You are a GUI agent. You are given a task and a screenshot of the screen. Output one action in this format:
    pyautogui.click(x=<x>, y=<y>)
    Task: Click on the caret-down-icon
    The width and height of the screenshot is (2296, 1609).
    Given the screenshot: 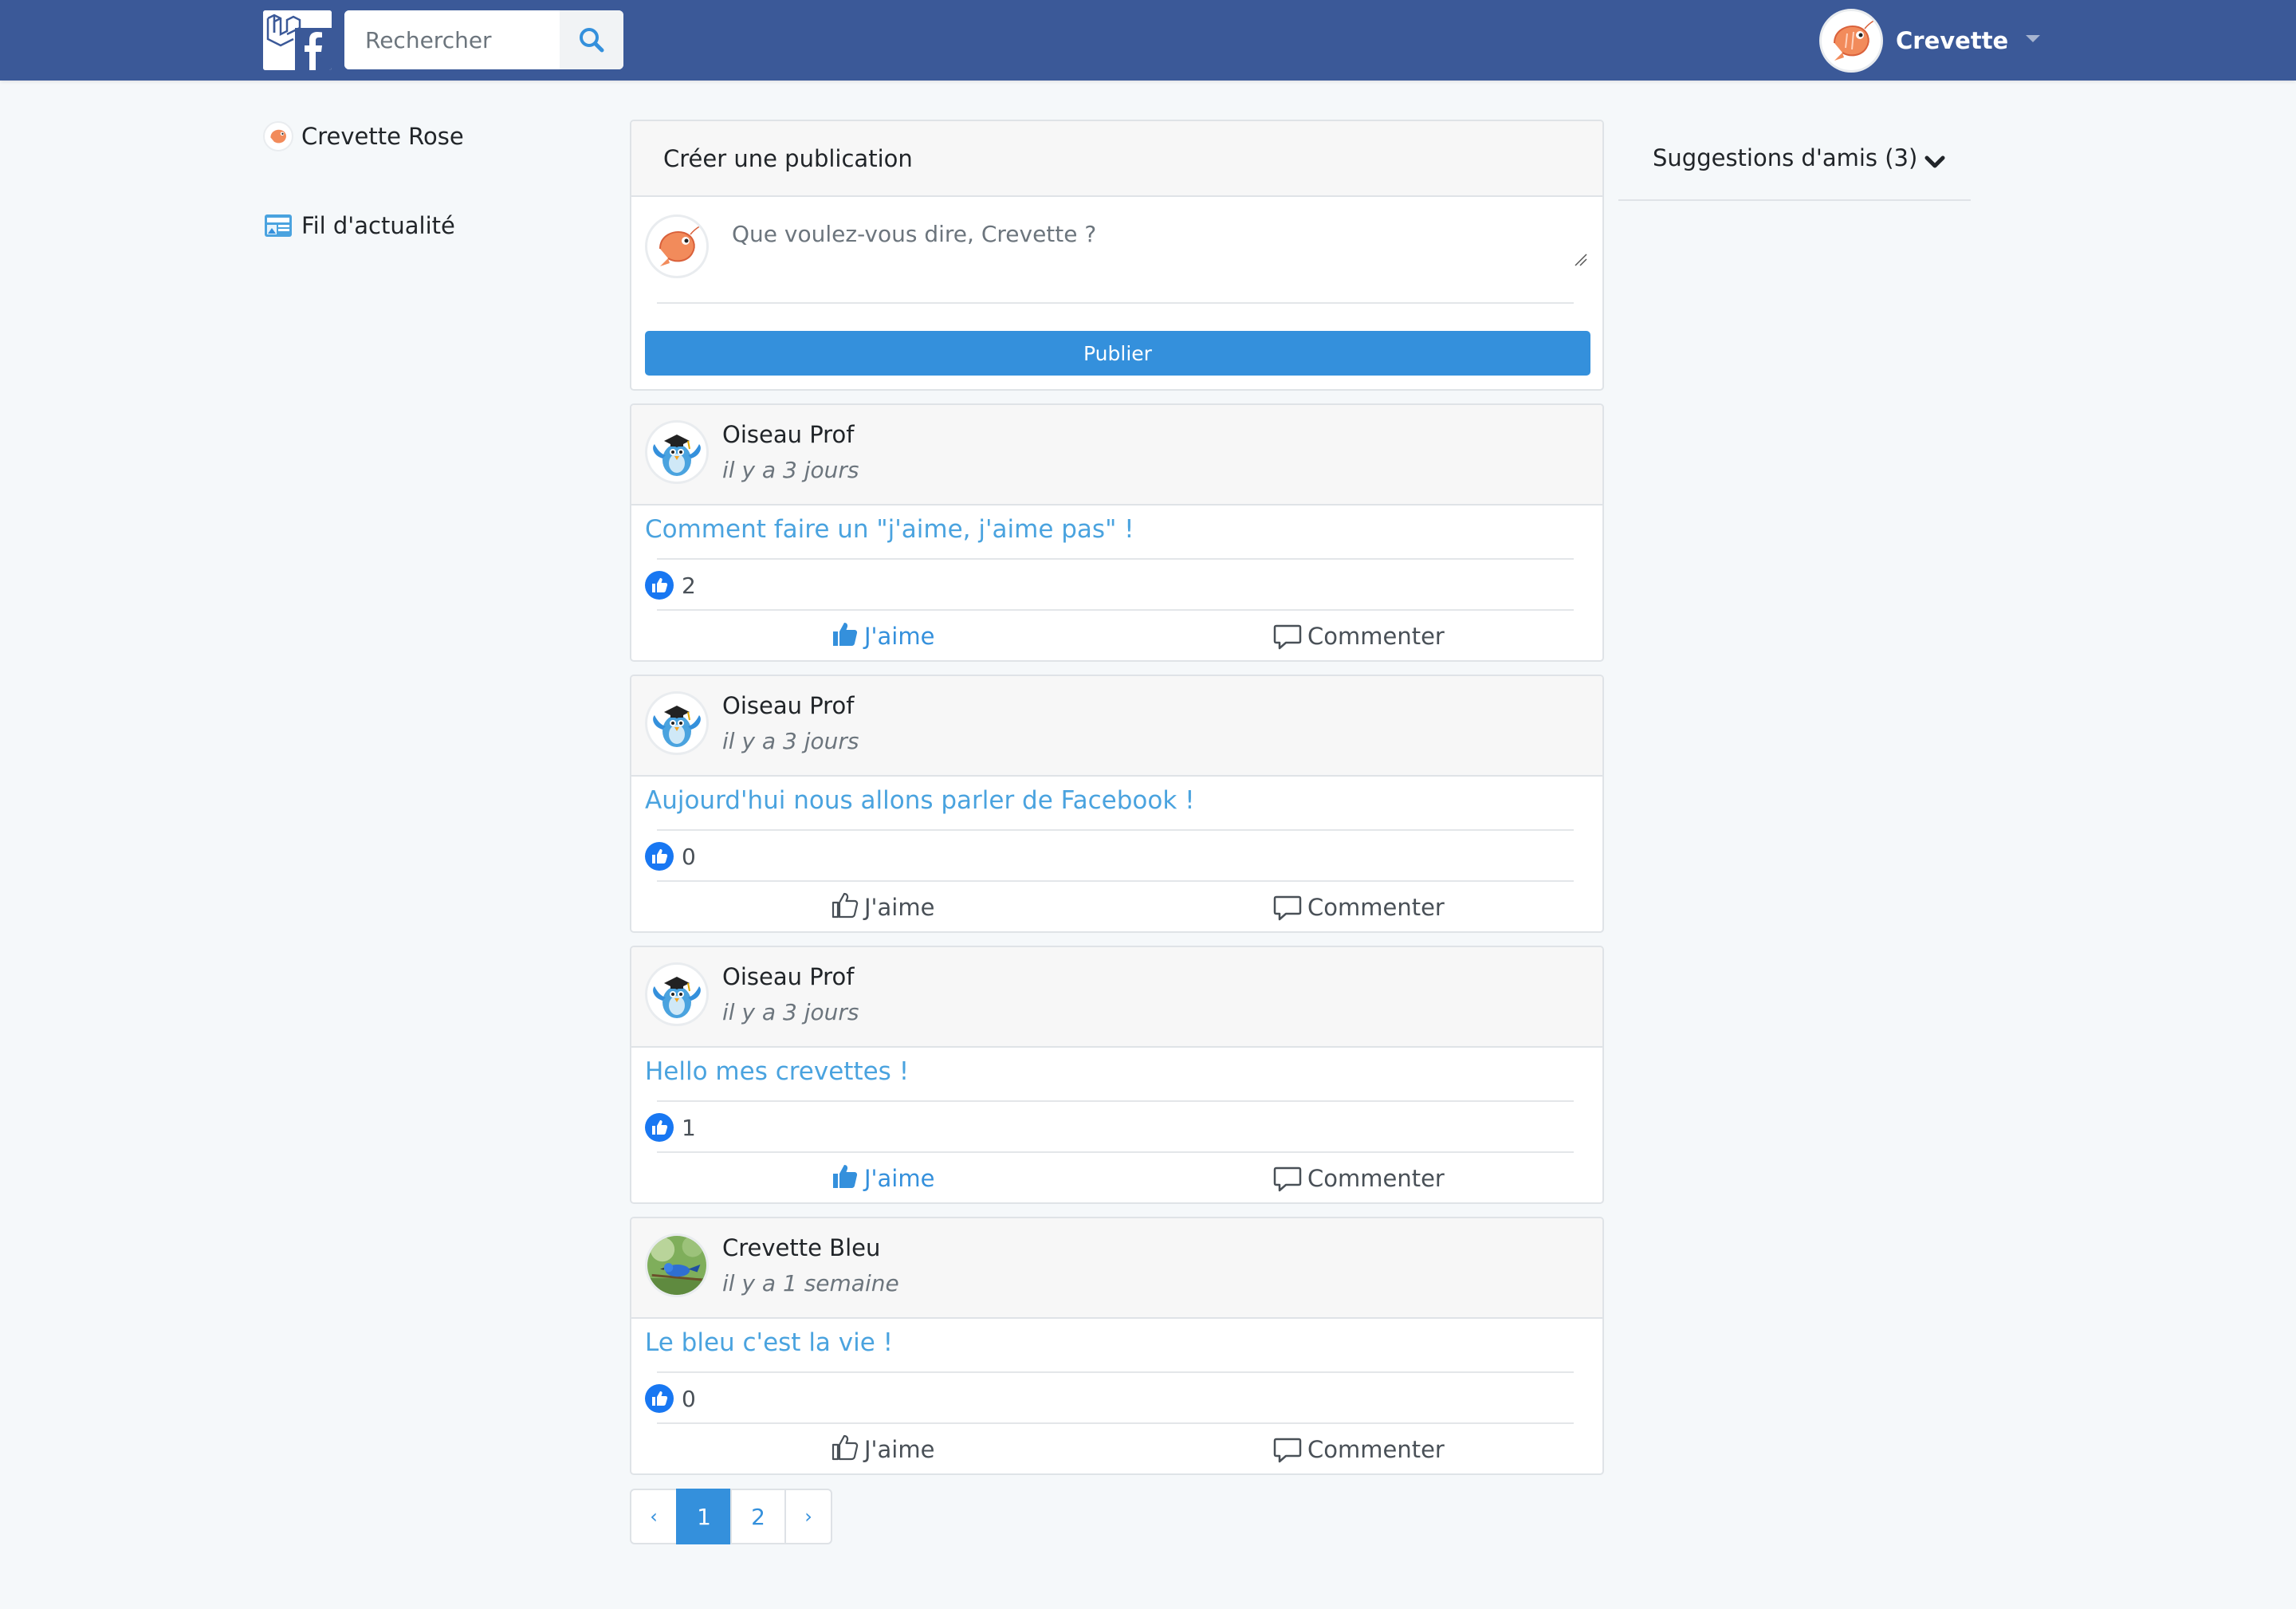 What is the action you would take?
    pyautogui.click(x=2033, y=38)
    